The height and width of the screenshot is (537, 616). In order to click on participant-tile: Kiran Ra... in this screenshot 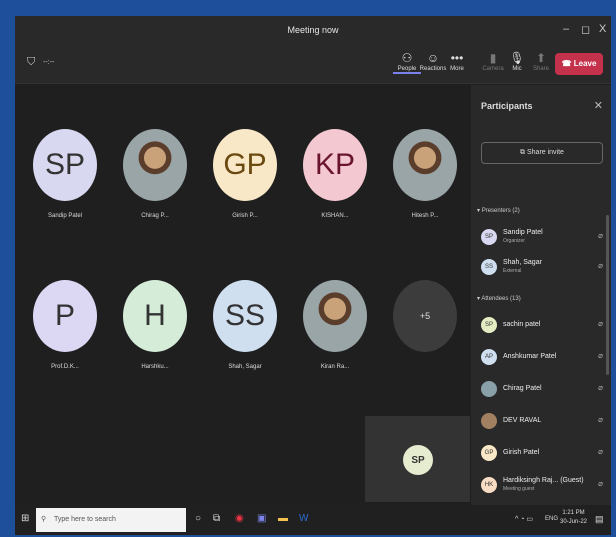, I will do `click(335, 325)`.